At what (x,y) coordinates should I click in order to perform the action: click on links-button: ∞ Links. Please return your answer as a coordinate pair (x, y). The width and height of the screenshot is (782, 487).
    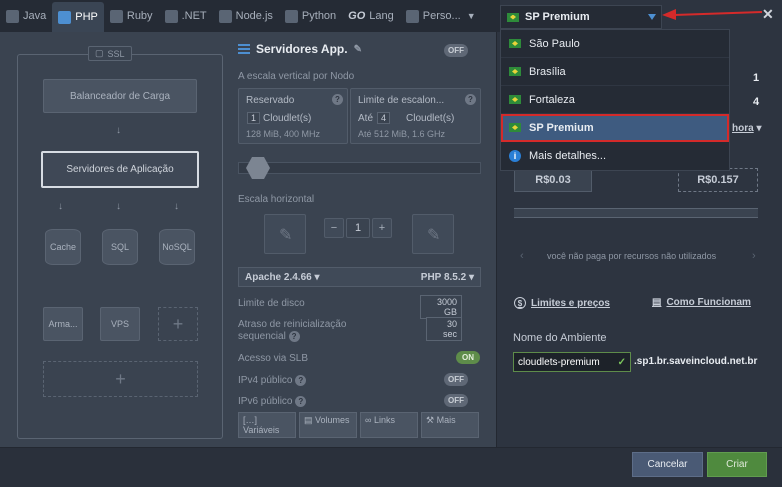
    Looking at the image, I should click on (389, 425).